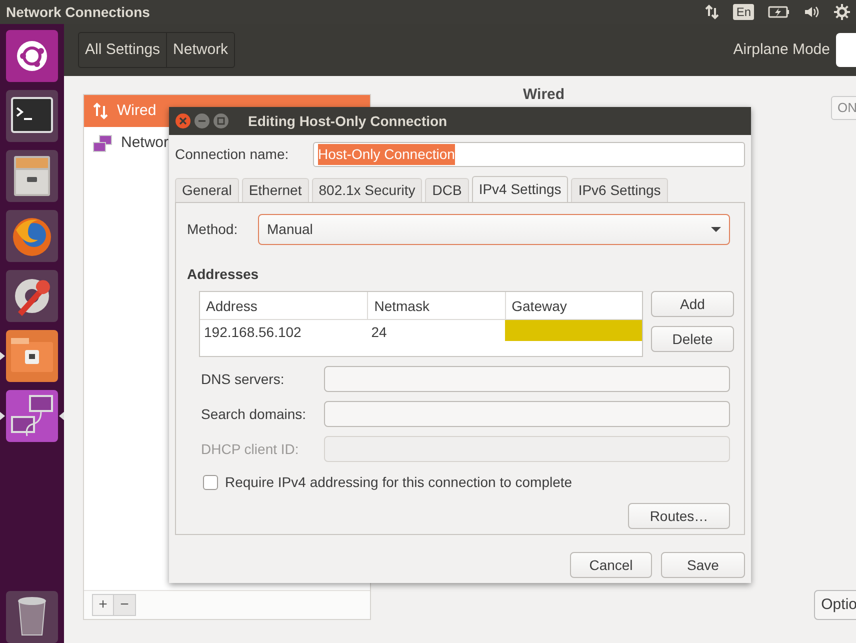 The width and height of the screenshot is (856, 643). I want to click on section-heading: Addresses, so click(223, 274).